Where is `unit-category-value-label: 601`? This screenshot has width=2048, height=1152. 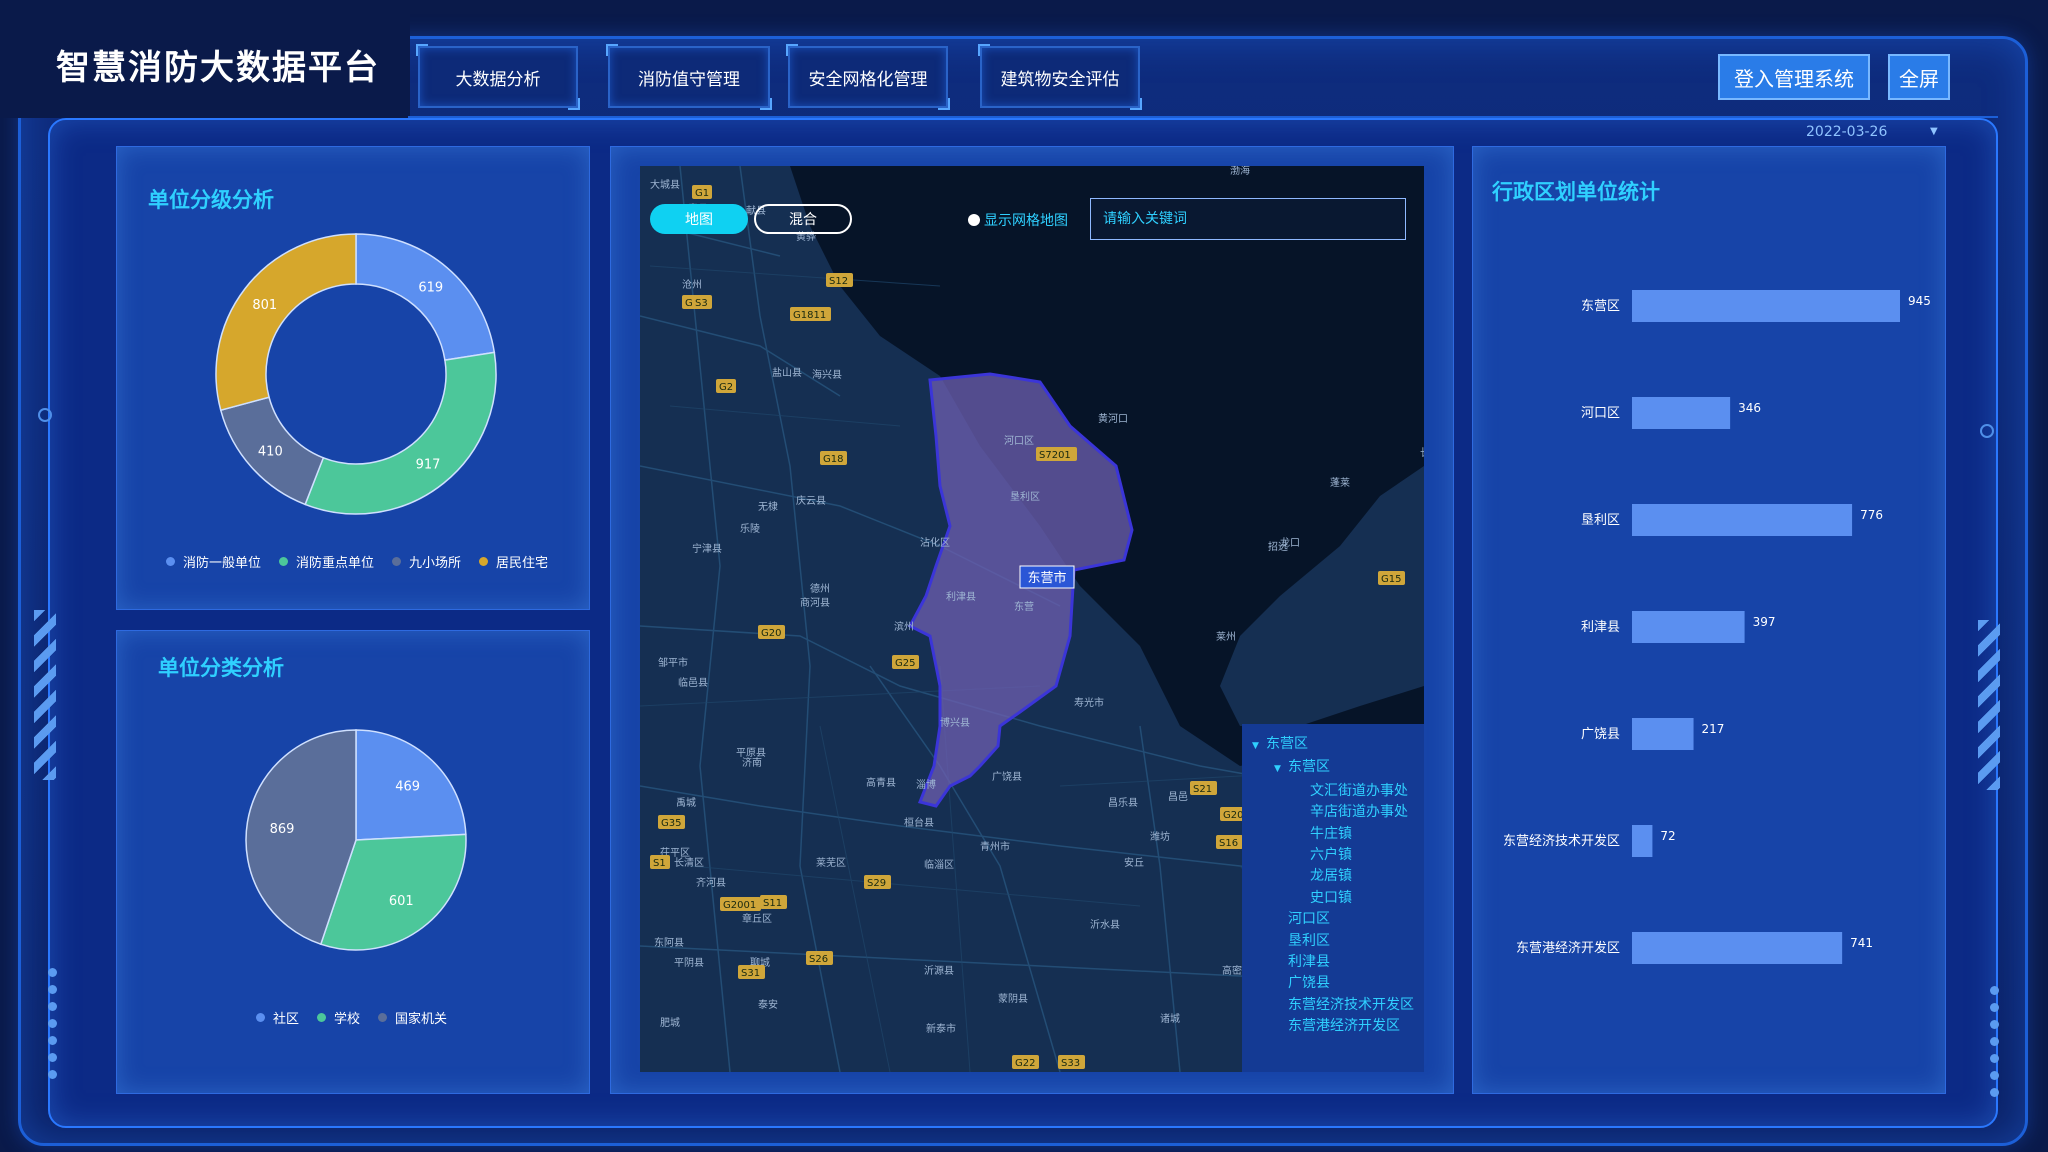 unit-category-value-label: 601 is located at coordinates (401, 901).